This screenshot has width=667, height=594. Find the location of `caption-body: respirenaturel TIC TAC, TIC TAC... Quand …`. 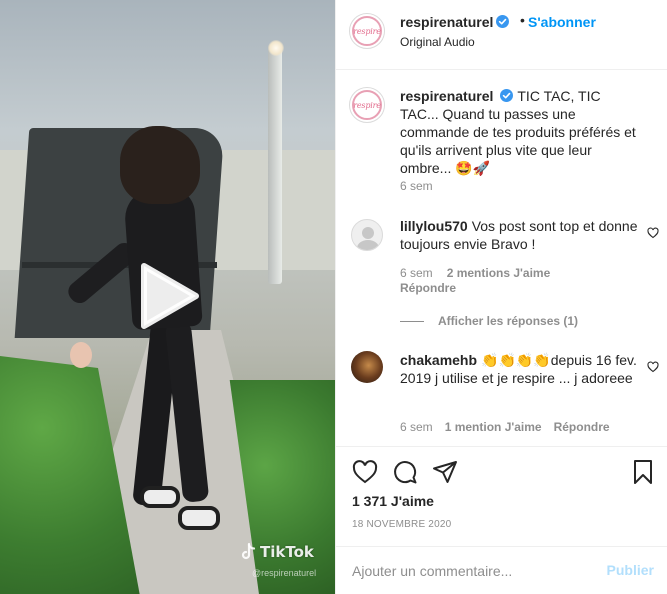

caption-body: respirenaturel TIC TAC, TIC TAC... Quand … is located at coordinates (520, 132).